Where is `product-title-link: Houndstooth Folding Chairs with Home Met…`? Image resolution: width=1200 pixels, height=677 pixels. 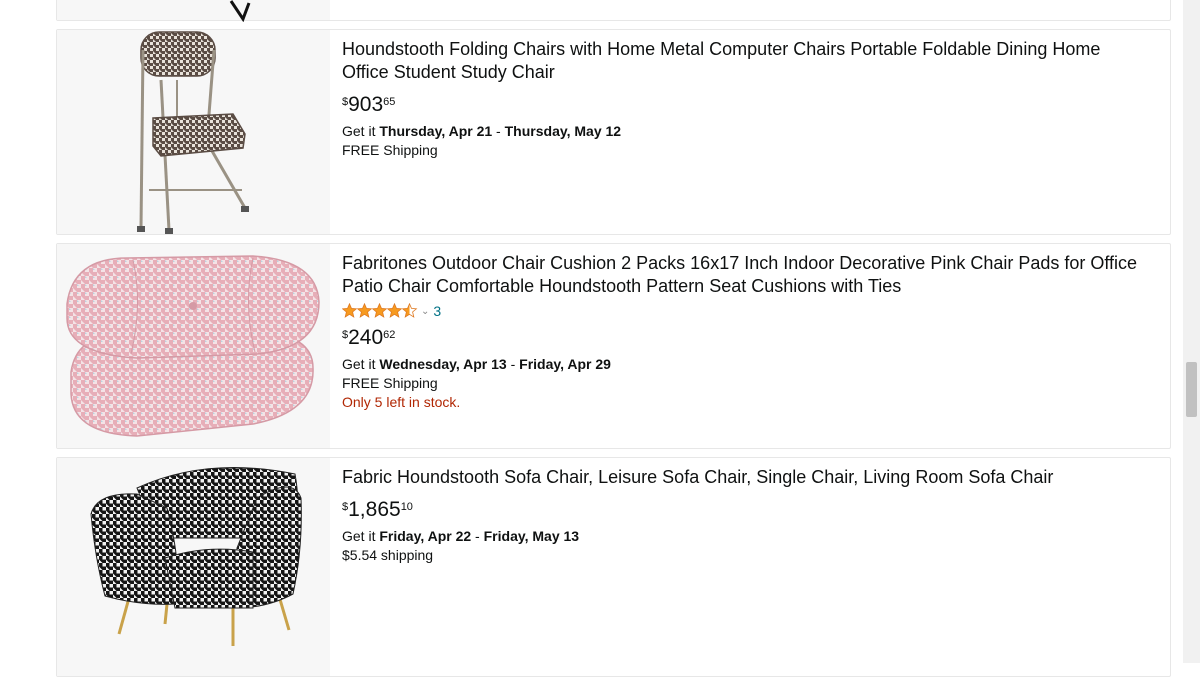 product-title-link: Houndstooth Folding Chairs with Home Met… is located at coordinates (746, 61).